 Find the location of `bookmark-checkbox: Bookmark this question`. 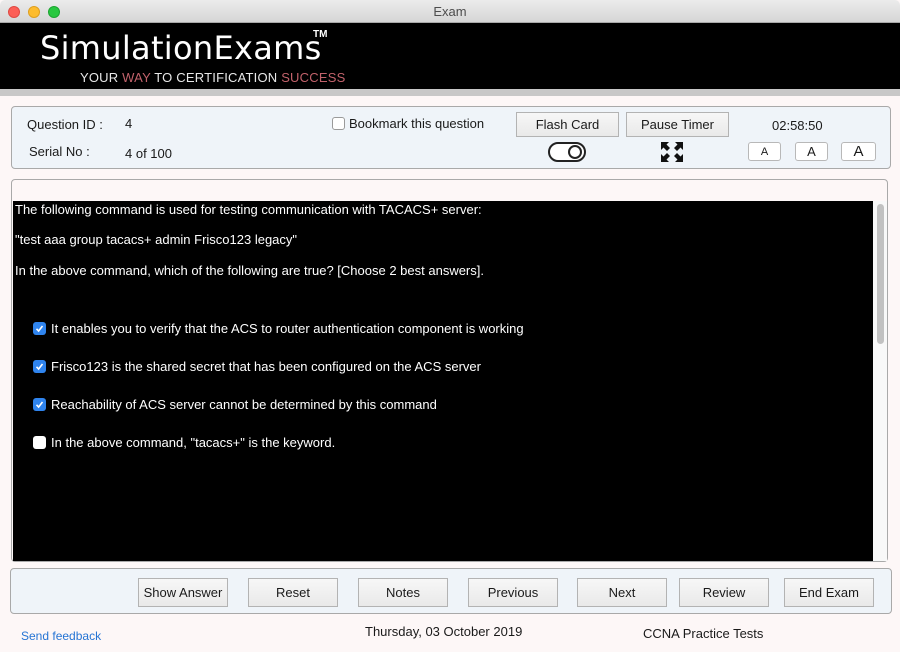

bookmark-checkbox: Bookmark this question is located at coordinates (408, 123).